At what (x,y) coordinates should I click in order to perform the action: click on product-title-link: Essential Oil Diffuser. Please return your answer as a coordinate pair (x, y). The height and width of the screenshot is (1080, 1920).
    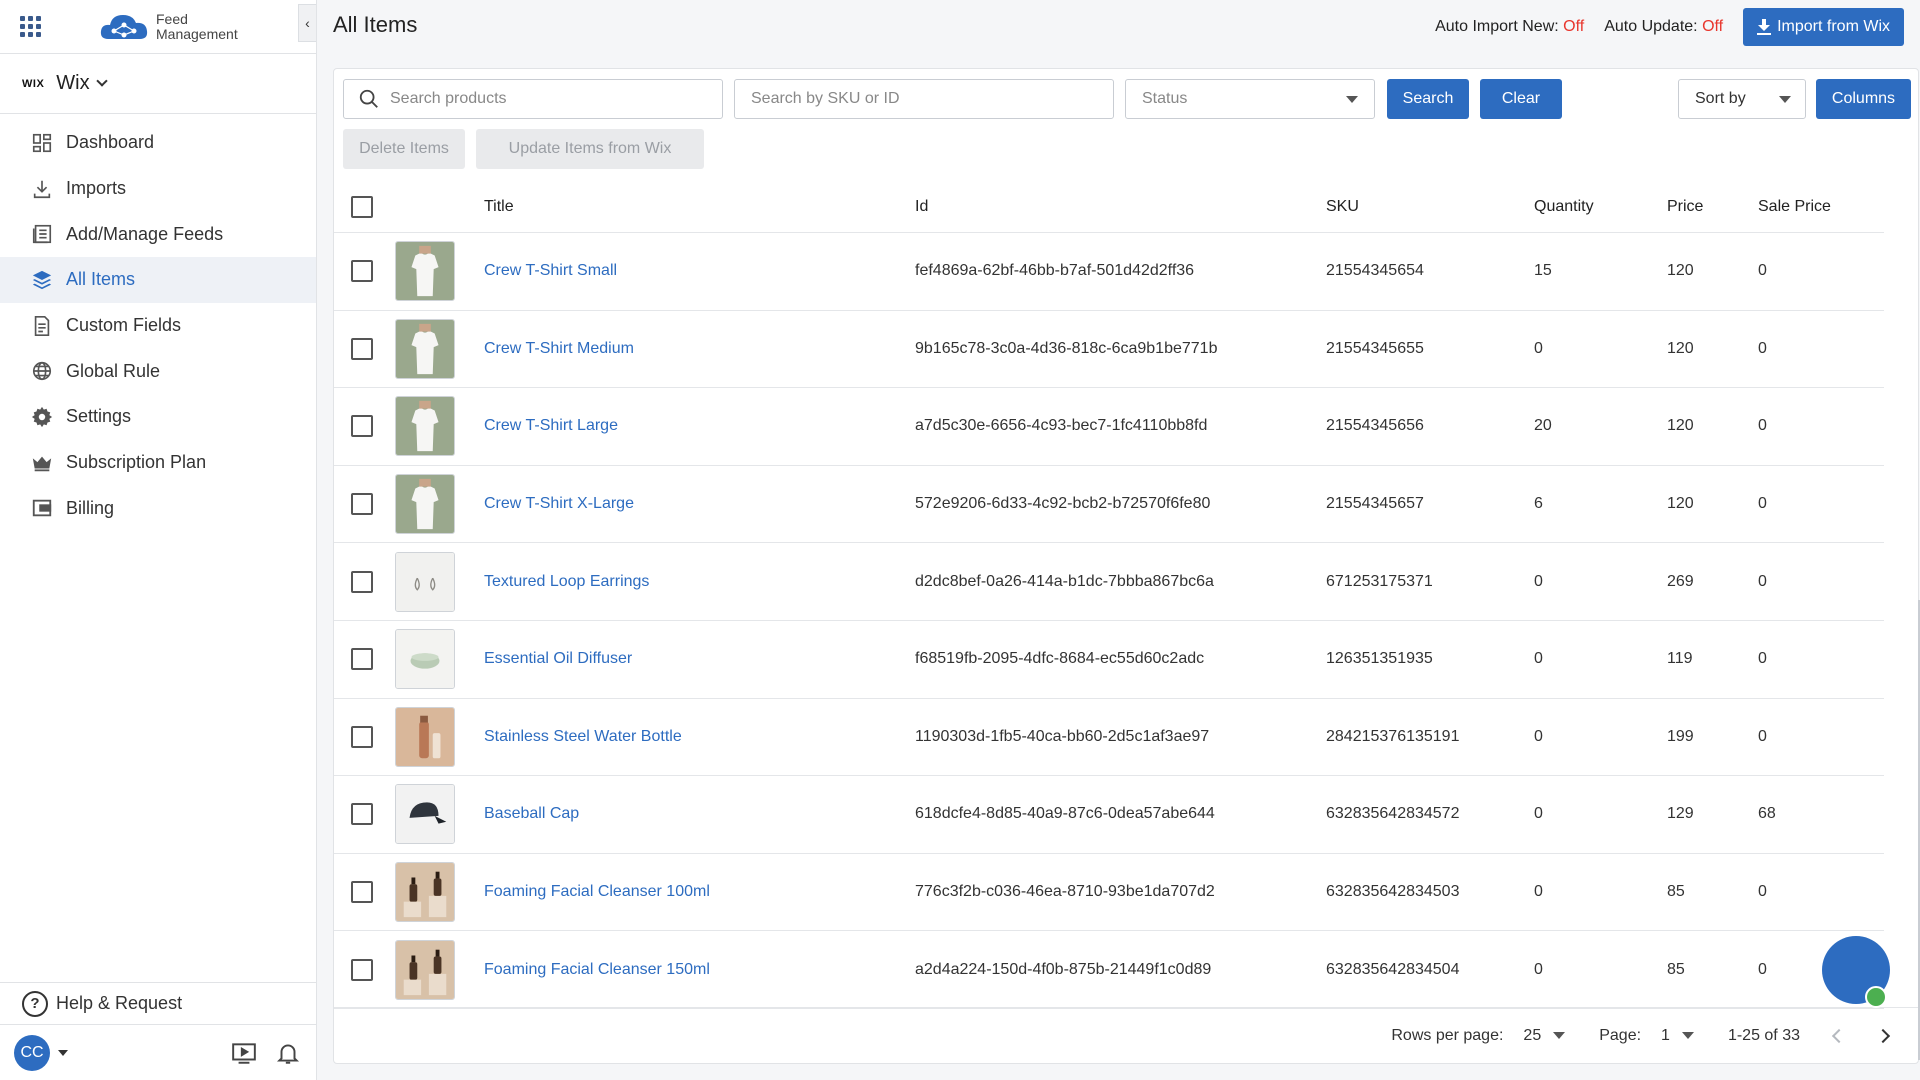
    Looking at the image, I should click on (558, 659).